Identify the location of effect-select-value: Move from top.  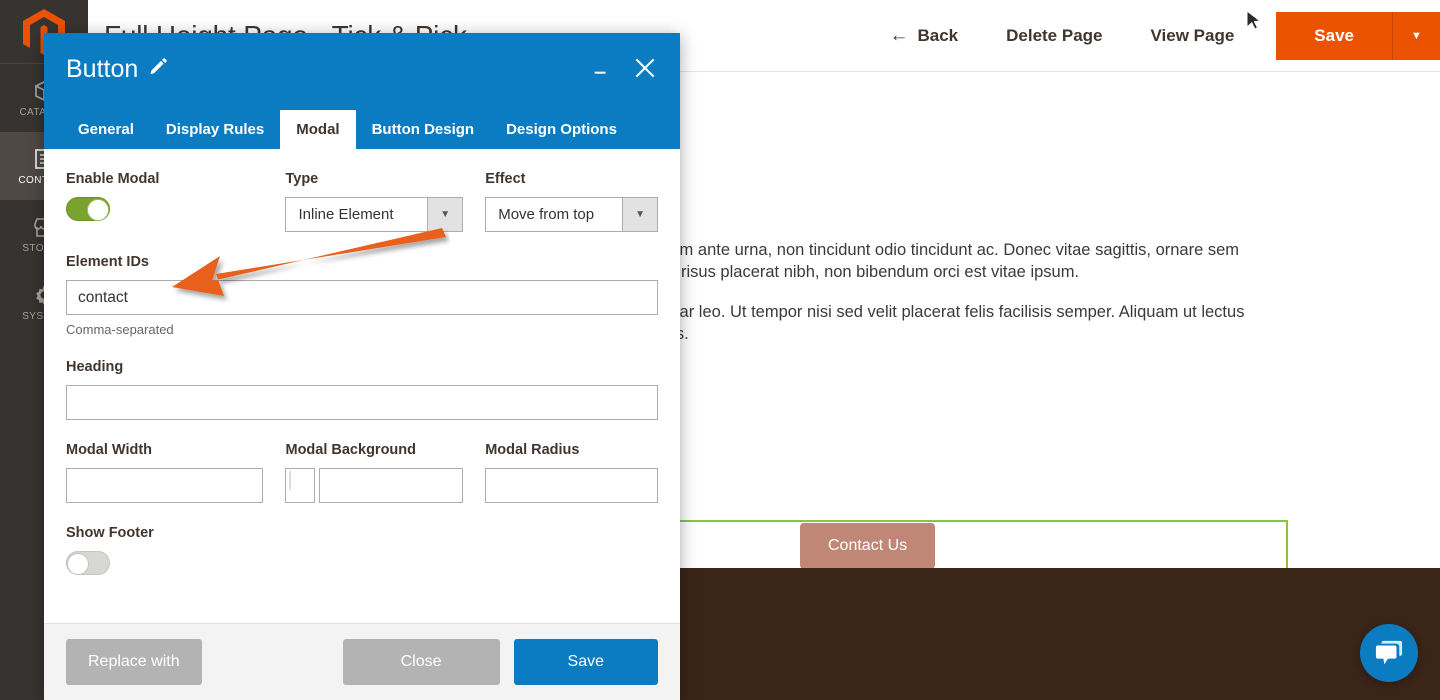
(546, 214).